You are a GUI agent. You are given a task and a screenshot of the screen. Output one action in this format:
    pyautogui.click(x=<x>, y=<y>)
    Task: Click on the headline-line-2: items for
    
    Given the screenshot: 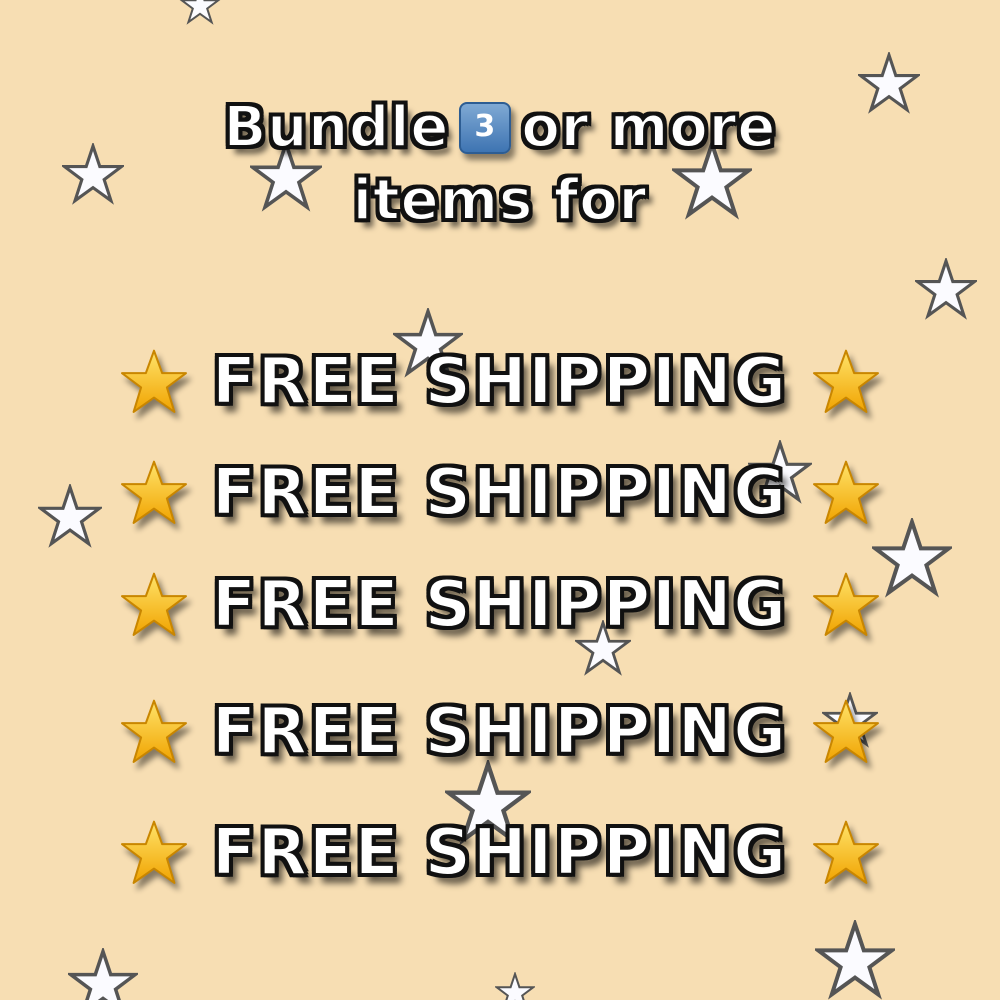 What is the action you would take?
    pyautogui.click(x=500, y=200)
    